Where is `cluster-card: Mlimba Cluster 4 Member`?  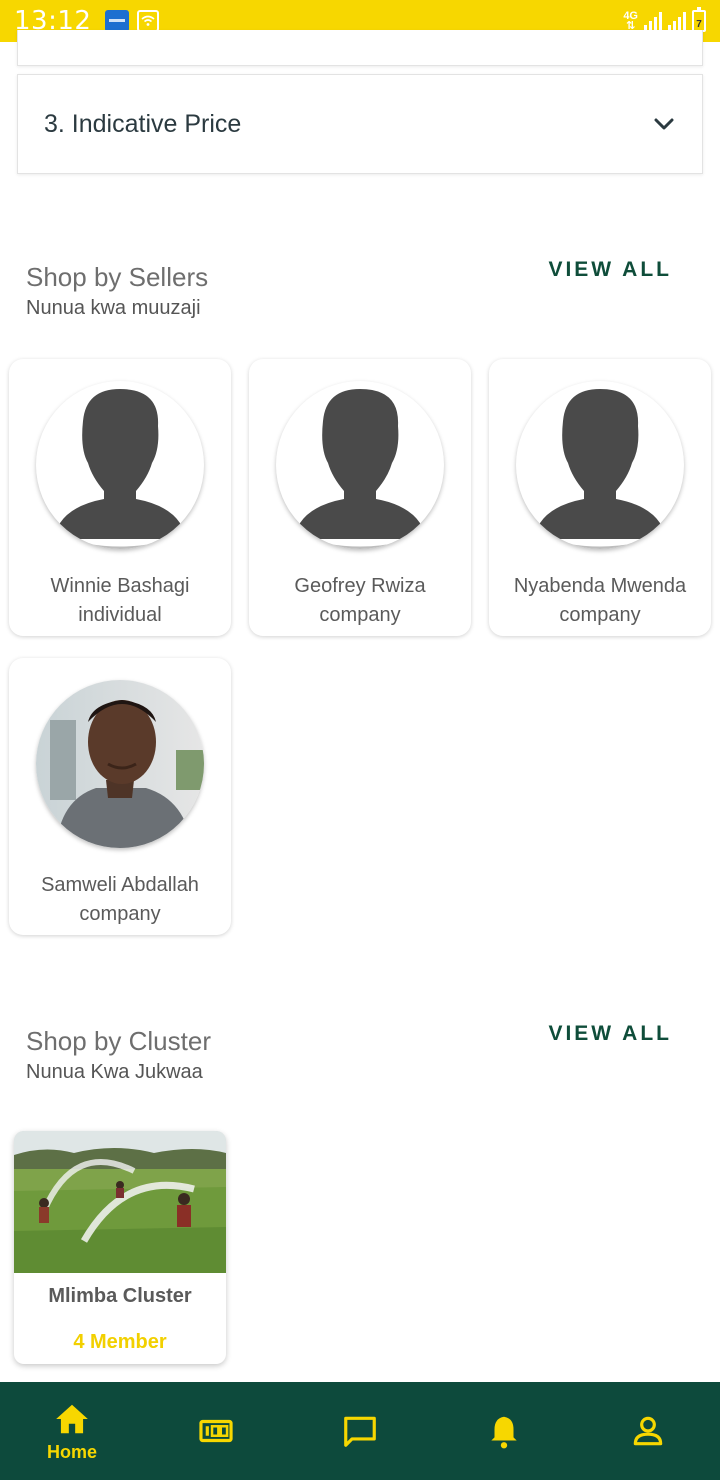
cluster-card: Mlimba Cluster 4 Member is located at coordinates (120, 1247).